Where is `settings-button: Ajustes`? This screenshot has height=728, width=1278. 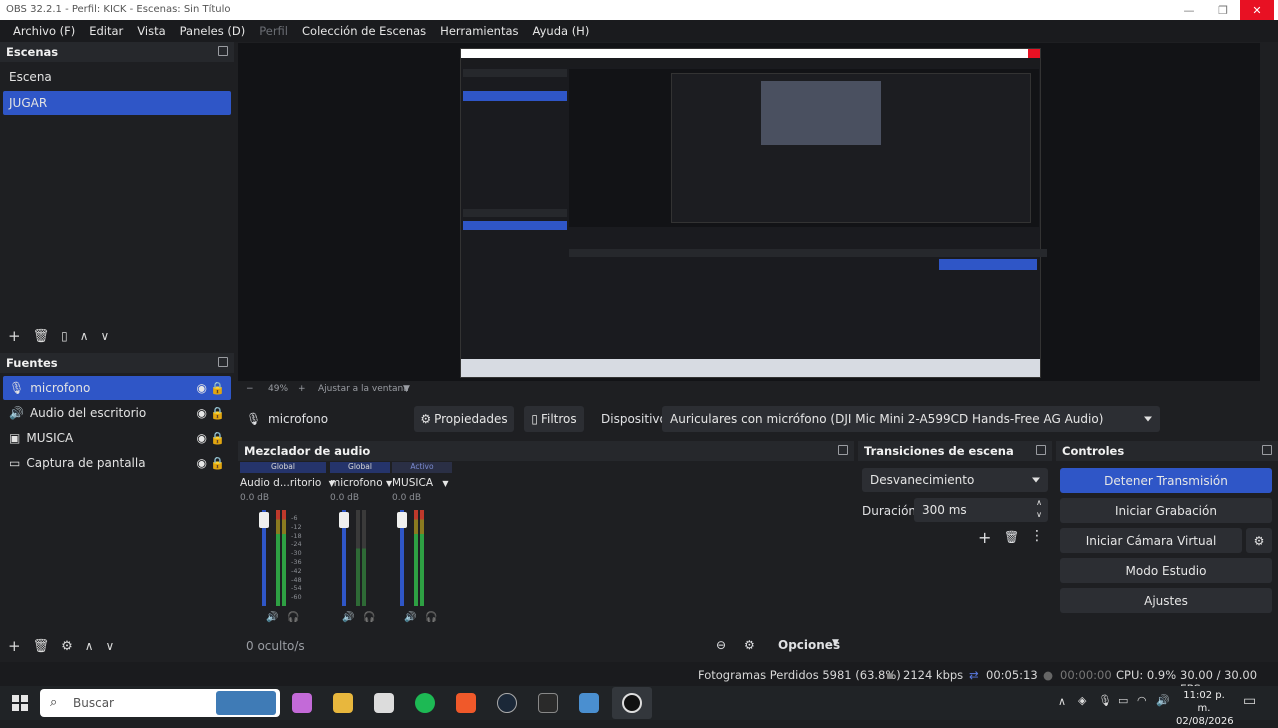 settings-button: Ajustes is located at coordinates (1166, 600).